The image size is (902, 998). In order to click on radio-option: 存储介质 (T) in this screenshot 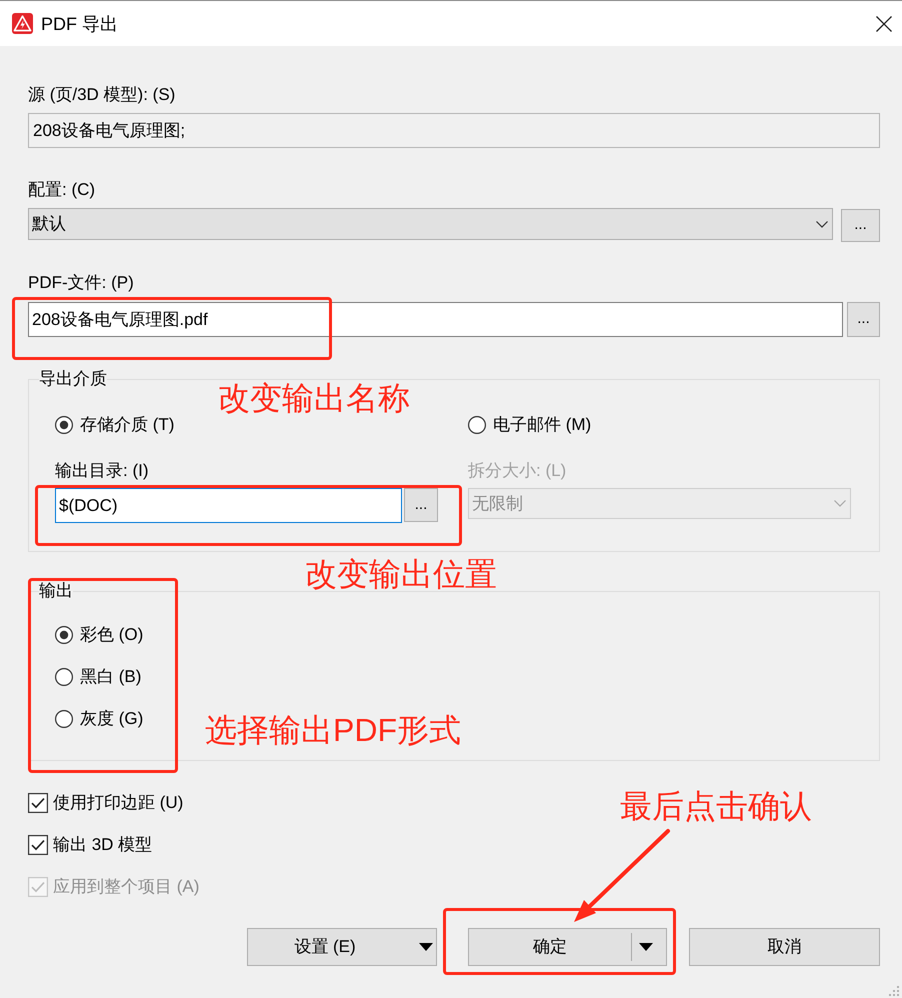, I will do `click(114, 425)`.